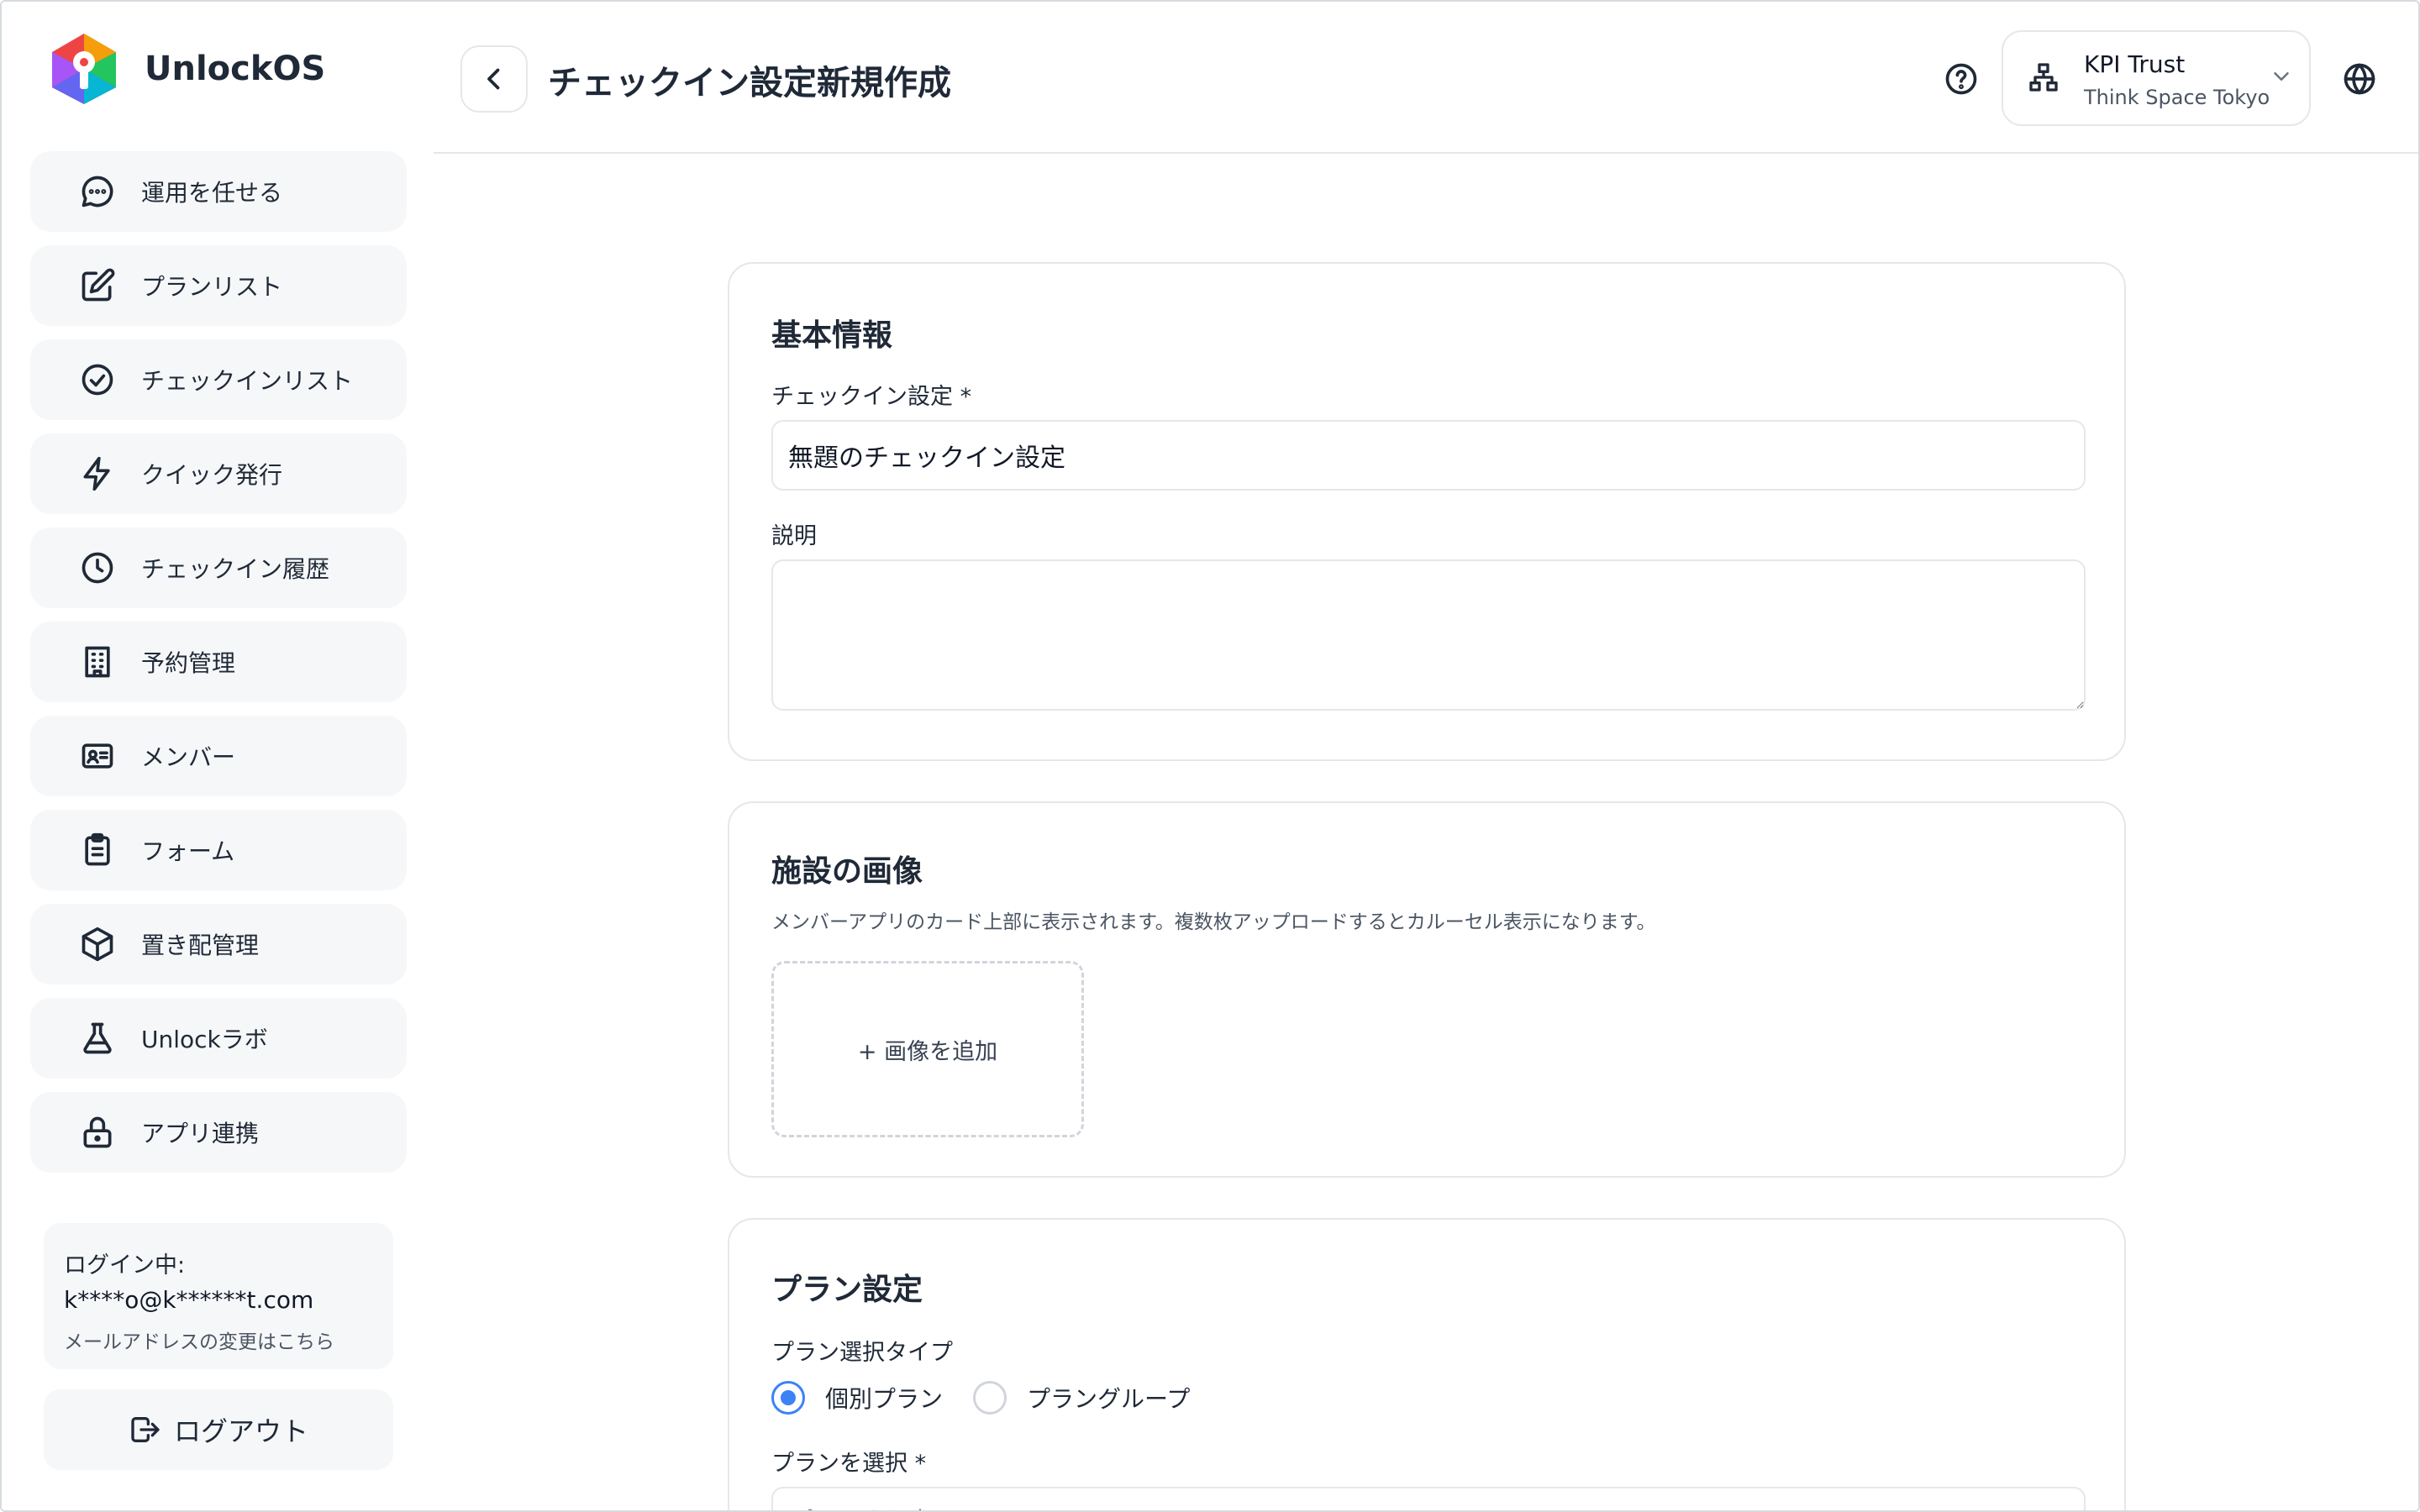 The width and height of the screenshot is (2420, 1512). Describe the element at coordinates (97, 1038) in the screenshot. I see `flask-icon` at that location.